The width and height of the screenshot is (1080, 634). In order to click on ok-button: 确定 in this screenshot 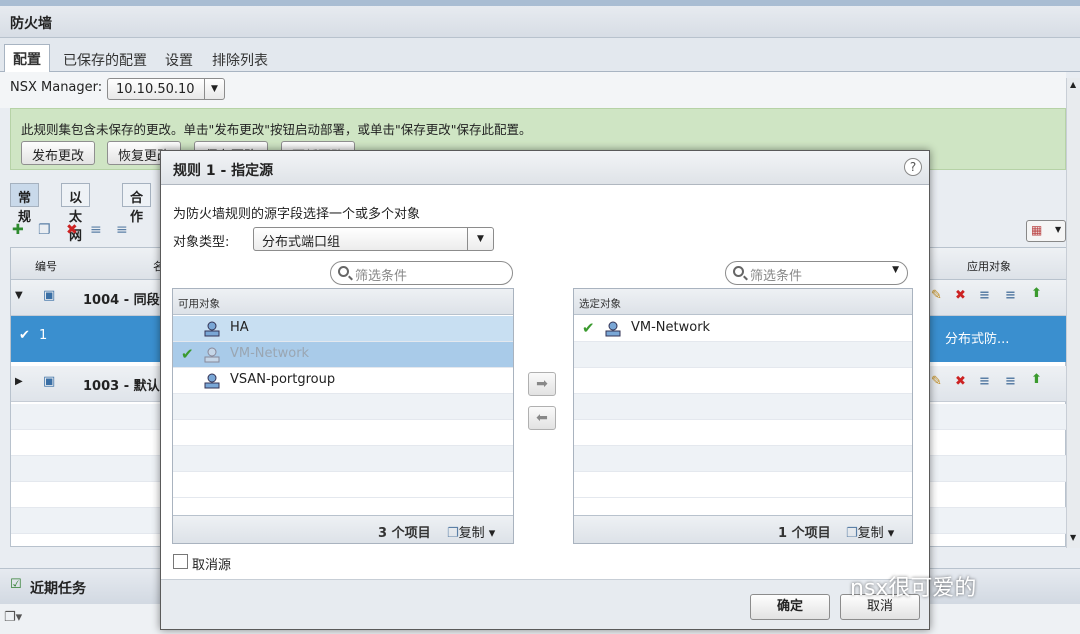, I will do `click(790, 607)`.